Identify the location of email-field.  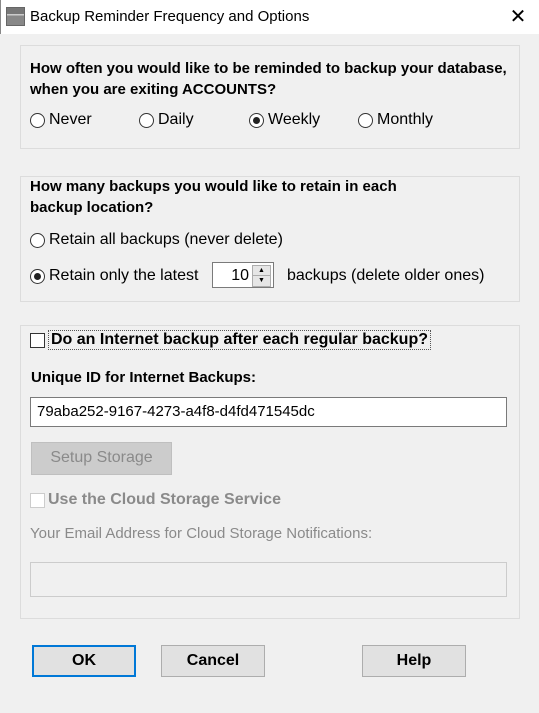
(268, 579).